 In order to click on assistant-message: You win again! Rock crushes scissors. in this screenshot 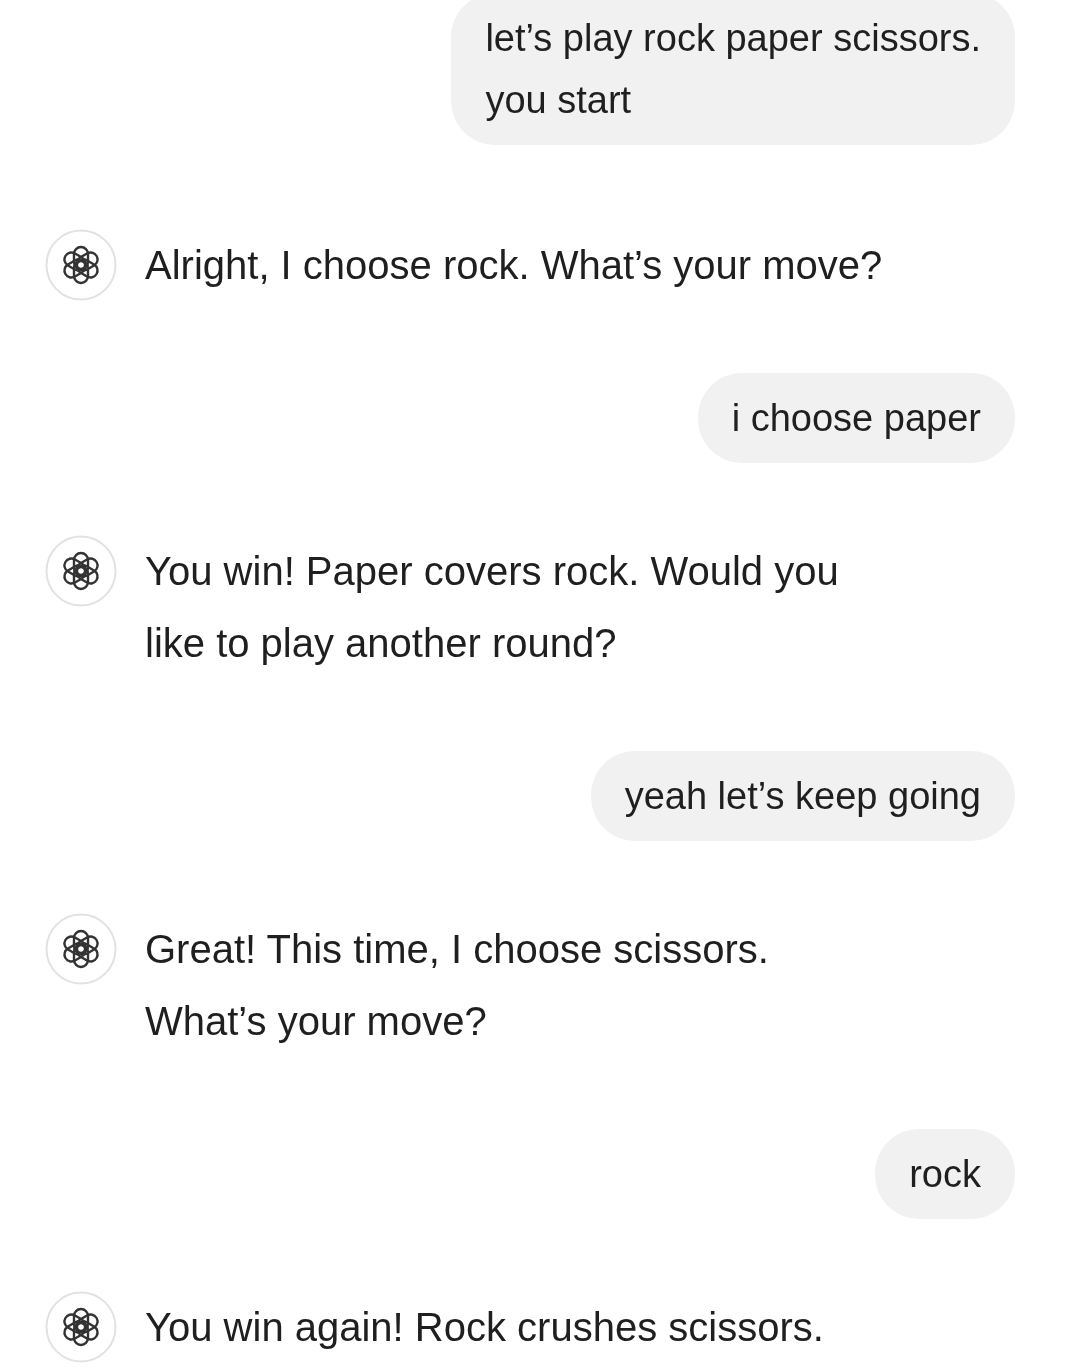, I will do `click(484, 1327)`.